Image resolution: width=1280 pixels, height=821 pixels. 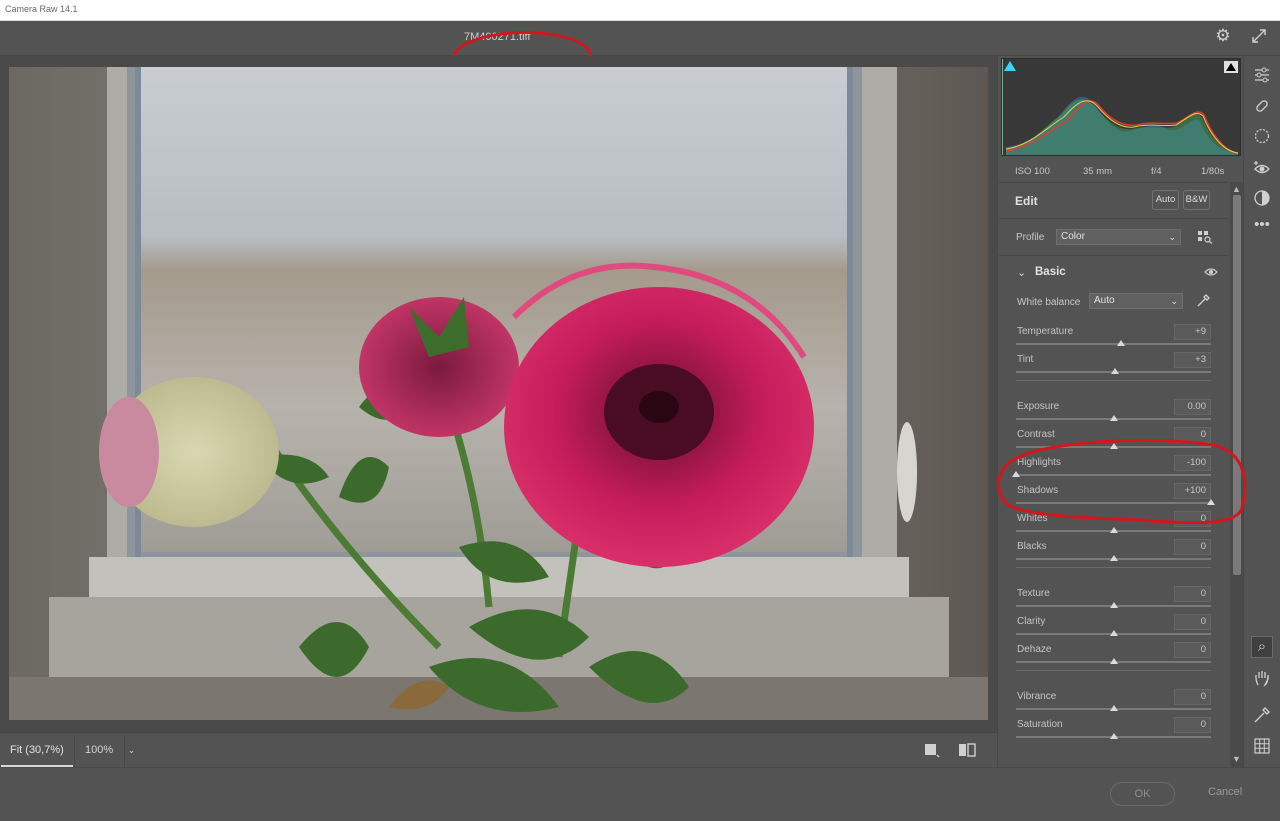 What do you see at coordinates (1113, 558) in the screenshot?
I see `blacks-slider-thumb` at bounding box center [1113, 558].